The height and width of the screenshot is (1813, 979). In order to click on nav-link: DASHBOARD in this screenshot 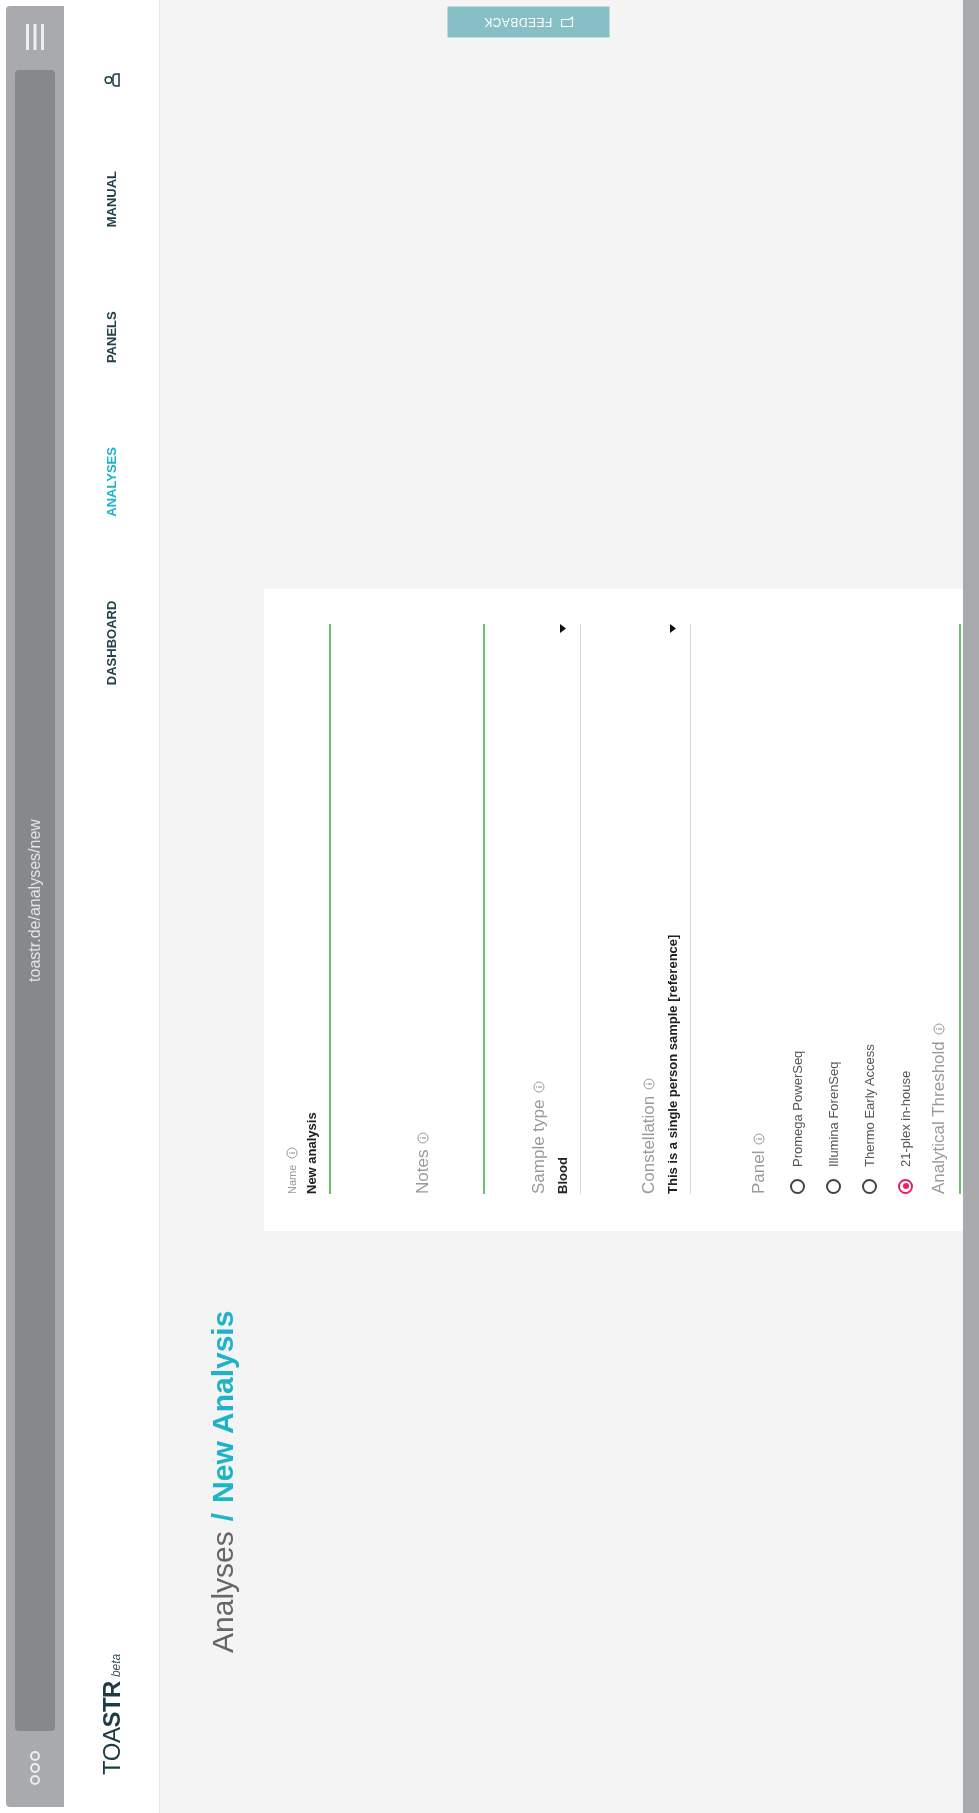, I will do `click(111, 643)`.